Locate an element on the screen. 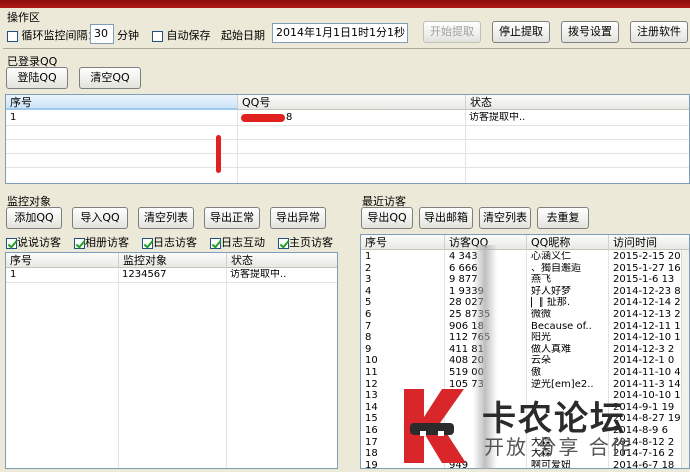  recent-row-no: 8 is located at coordinates (368, 338).